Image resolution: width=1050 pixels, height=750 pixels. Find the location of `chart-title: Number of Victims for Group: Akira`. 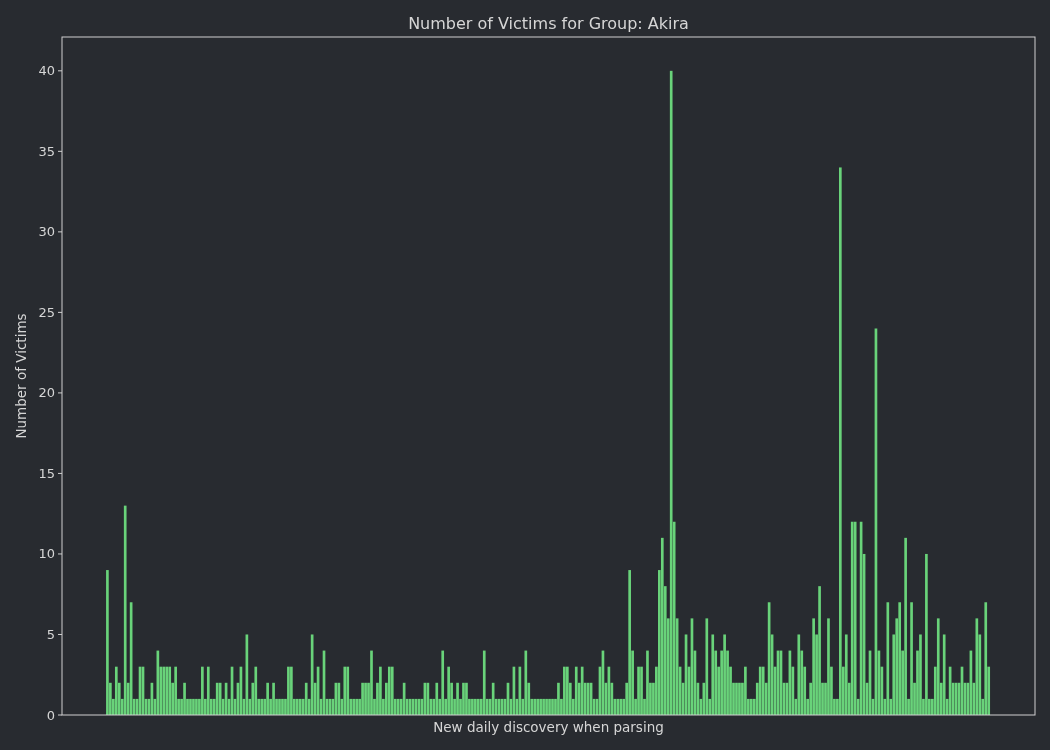

chart-title: Number of Victims for Group: Akira is located at coordinates (548, 23).